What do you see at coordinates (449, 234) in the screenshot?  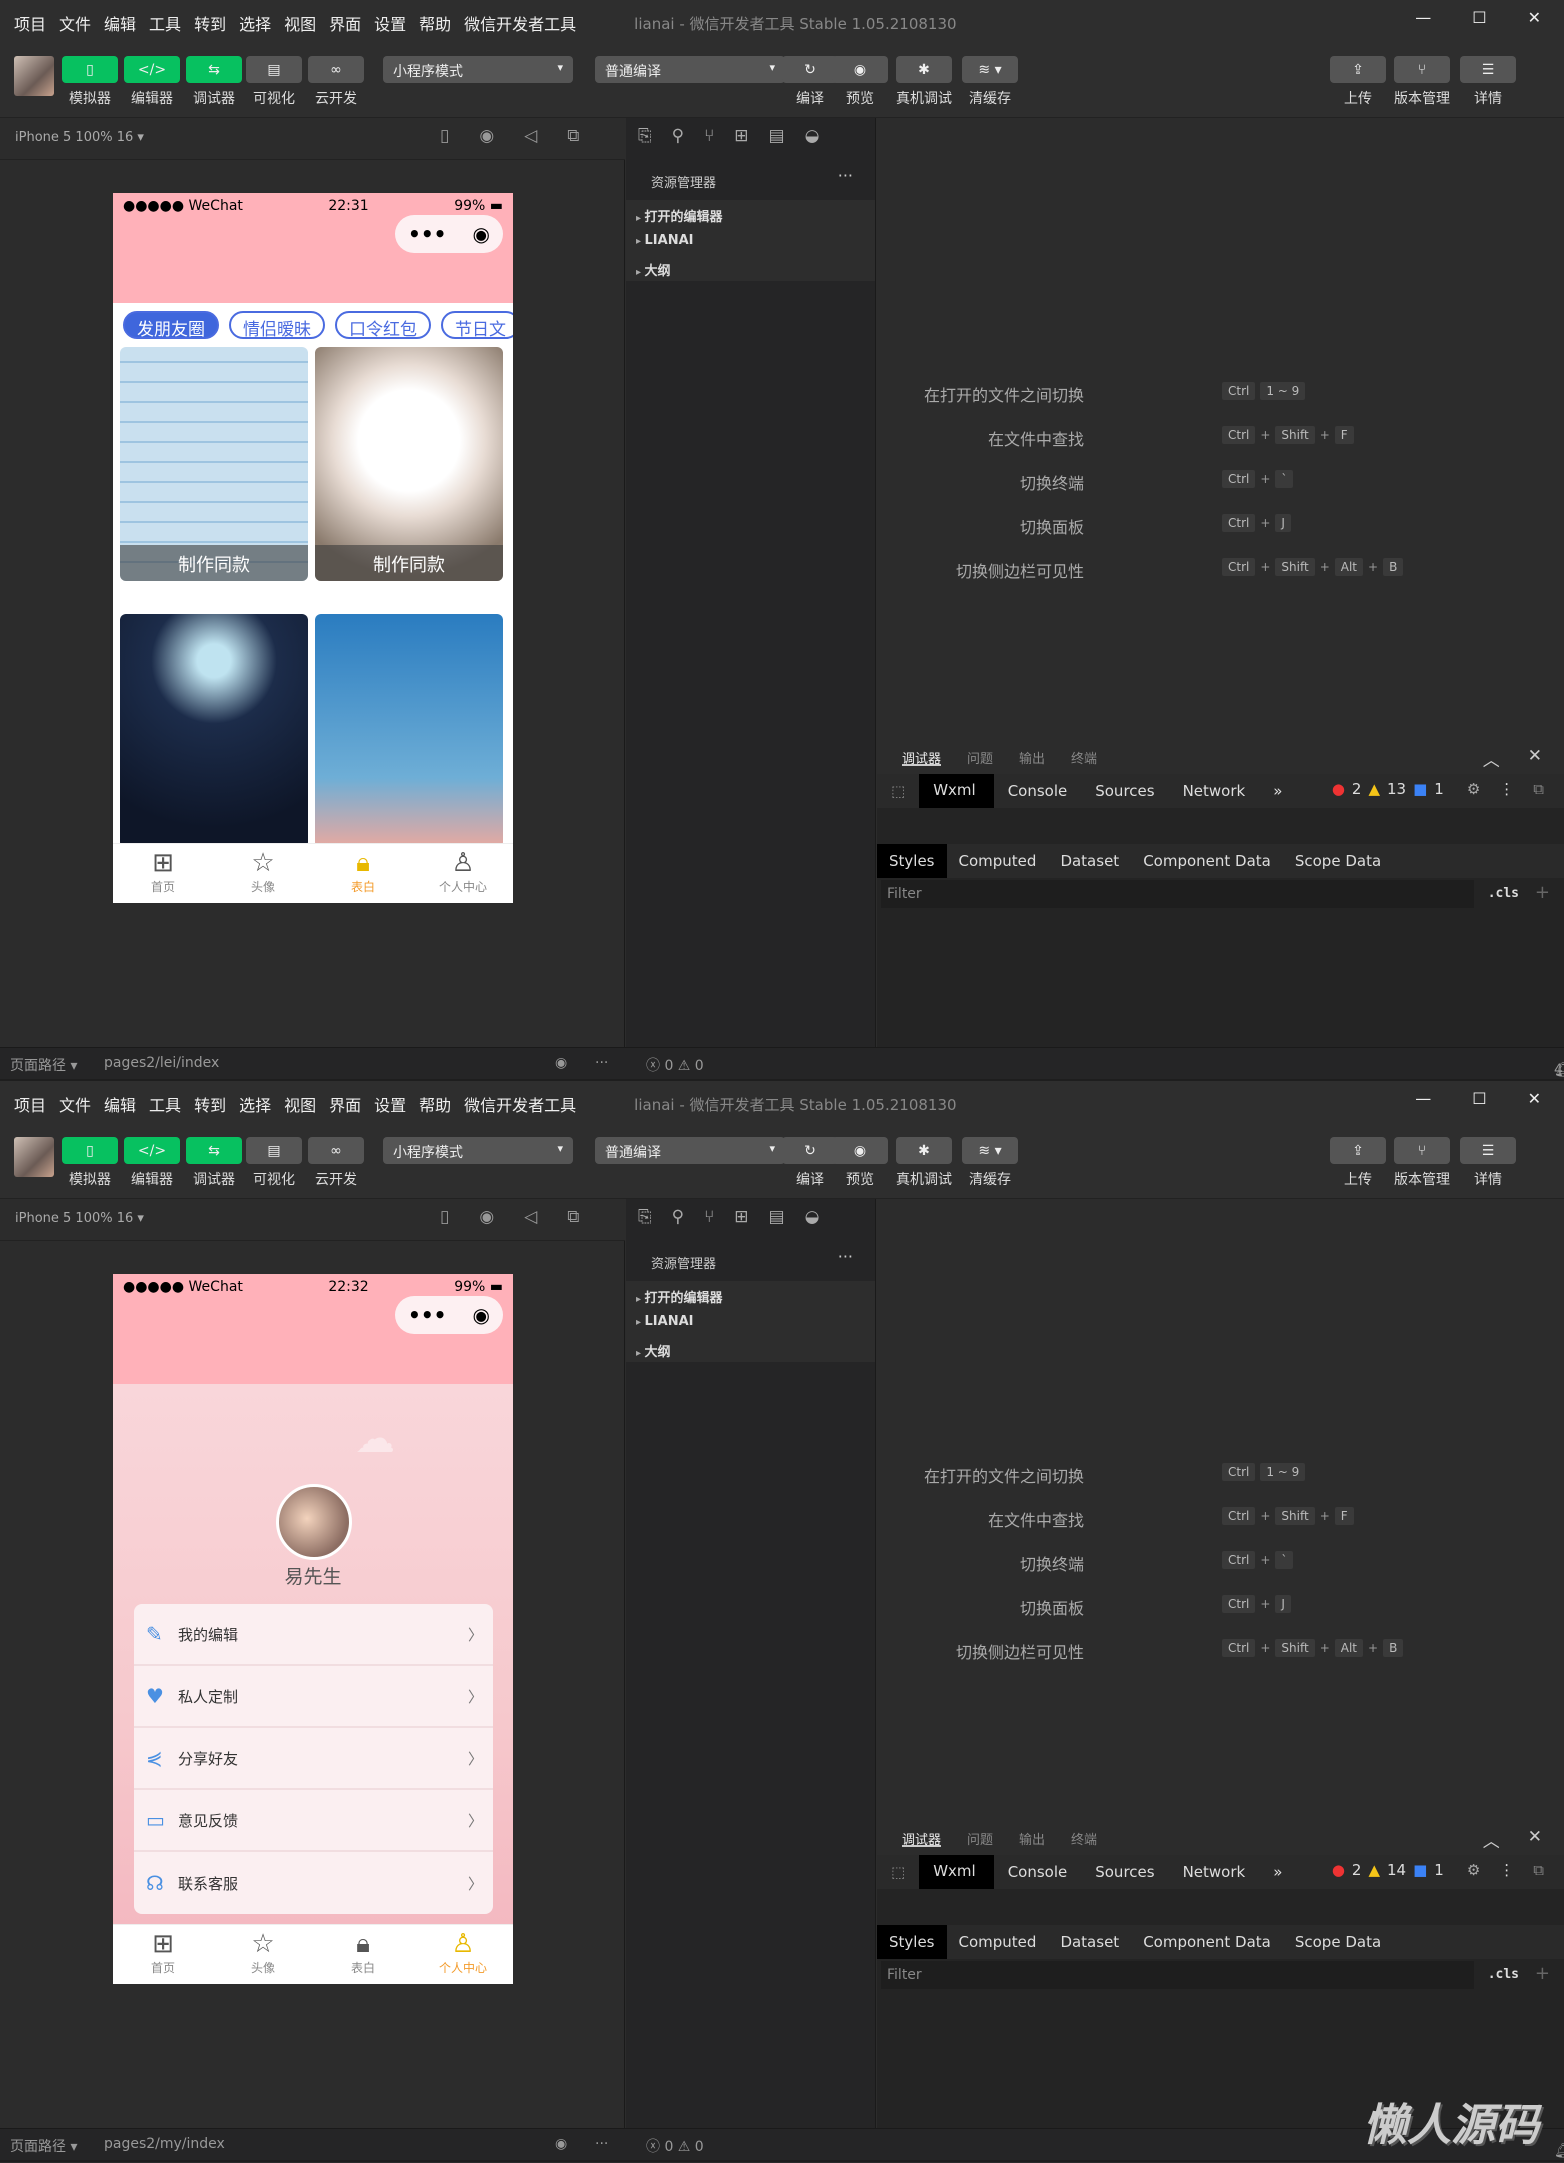 I see `capsule-button: ••• ◉` at bounding box center [449, 234].